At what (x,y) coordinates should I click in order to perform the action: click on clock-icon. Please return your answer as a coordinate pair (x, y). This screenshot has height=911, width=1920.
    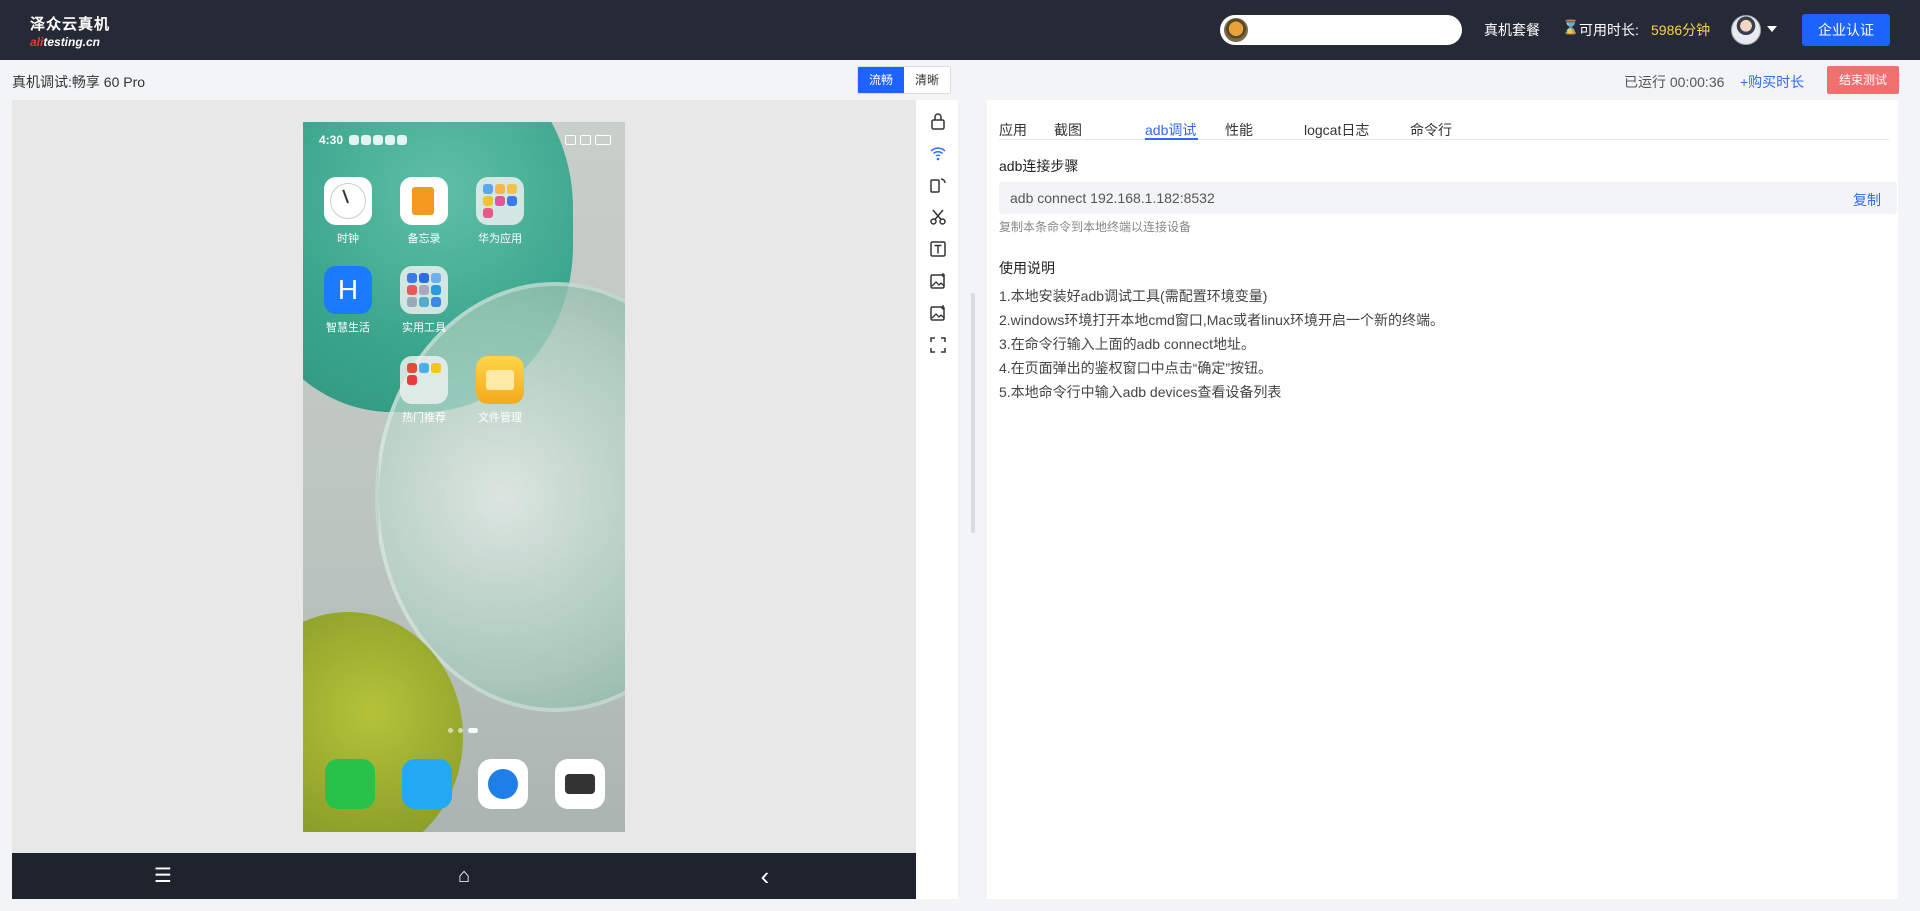
    Looking at the image, I should click on (348, 201).